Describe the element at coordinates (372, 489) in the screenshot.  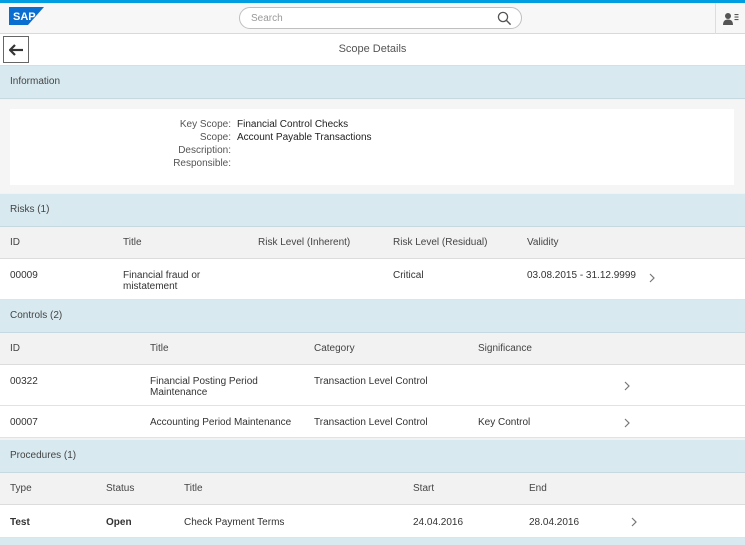
I see `procedures-table-header: Type Status Title Start End` at that location.